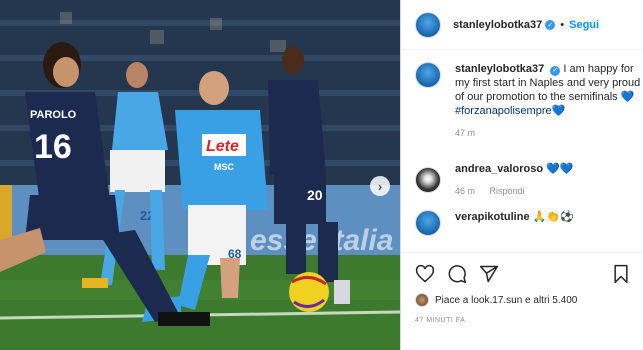  Describe the element at coordinates (492, 217) in the screenshot. I see `commenter-username: verapikotuline` at that location.